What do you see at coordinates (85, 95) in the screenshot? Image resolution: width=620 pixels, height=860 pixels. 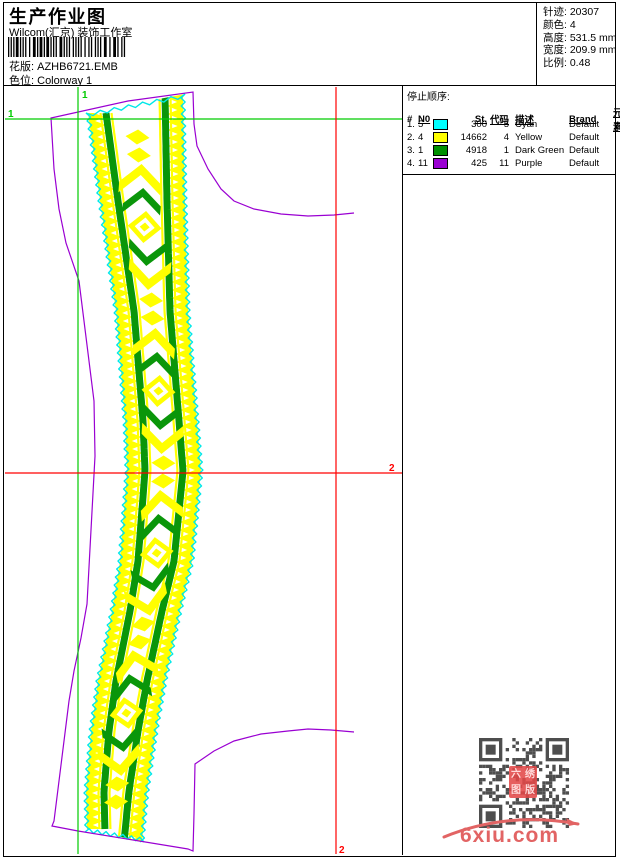 I see `green-vertical-label: 1` at bounding box center [85, 95].